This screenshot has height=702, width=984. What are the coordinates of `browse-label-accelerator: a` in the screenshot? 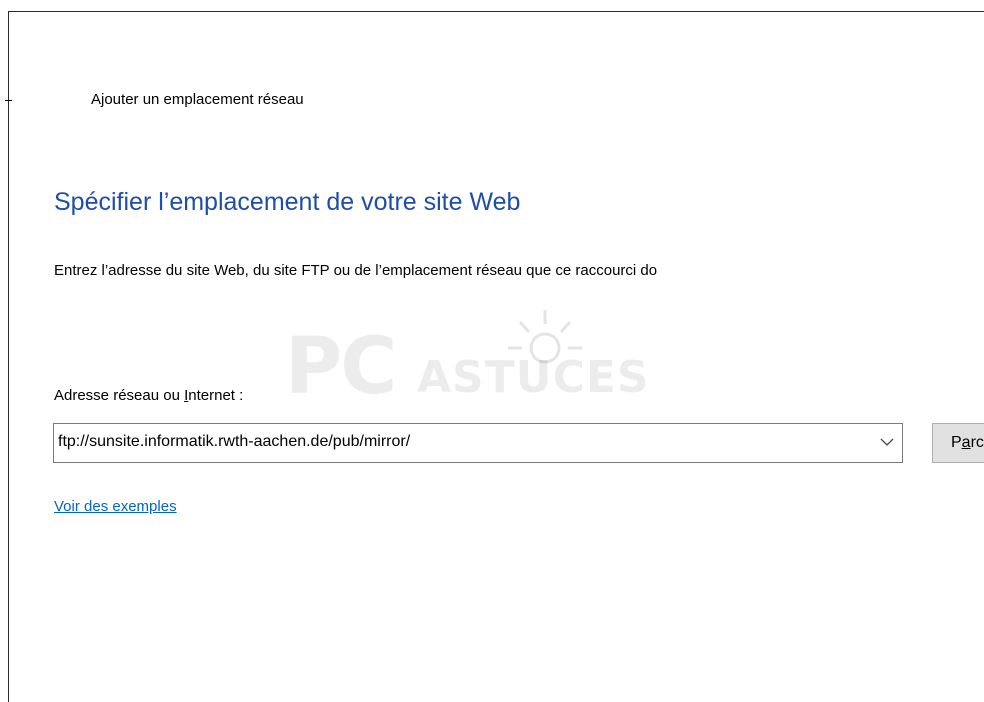 It's located at (966, 442).